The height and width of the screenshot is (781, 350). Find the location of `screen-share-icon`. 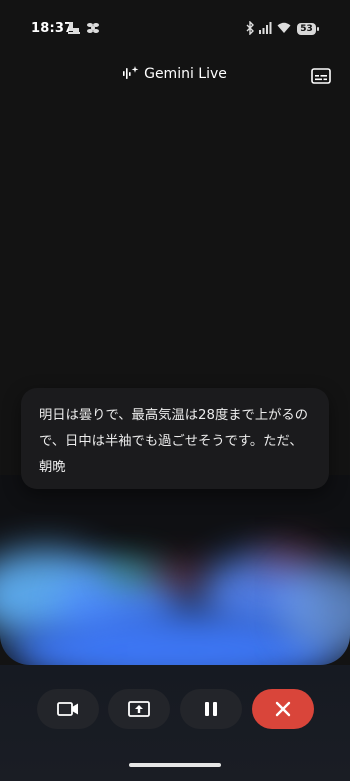

screen-share-icon is located at coordinates (139, 709).